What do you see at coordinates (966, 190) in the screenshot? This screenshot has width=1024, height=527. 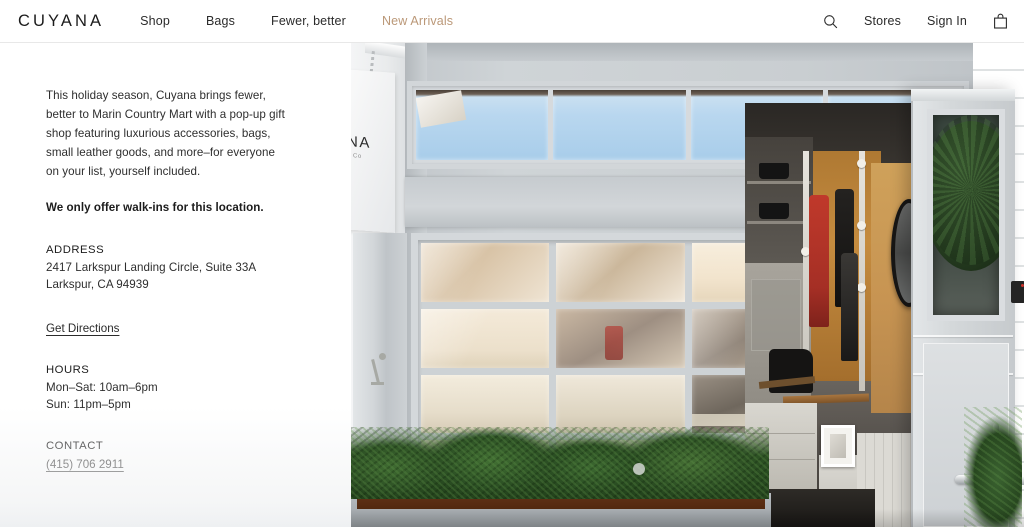 I see `photo-wreath-texture` at bounding box center [966, 190].